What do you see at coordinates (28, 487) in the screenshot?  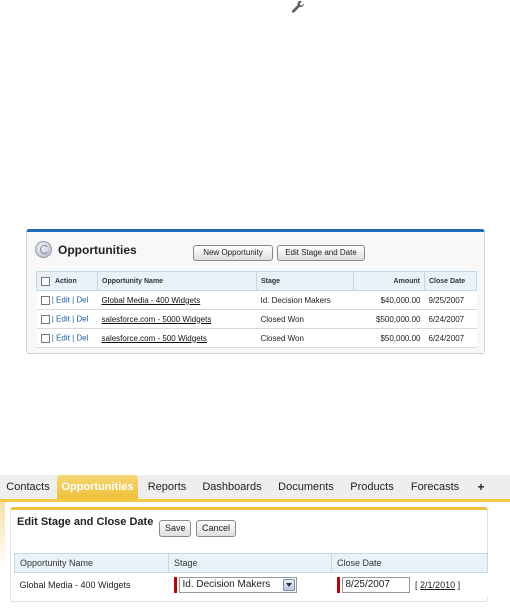 I see `tab-contacts: Contacts` at bounding box center [28, 487].